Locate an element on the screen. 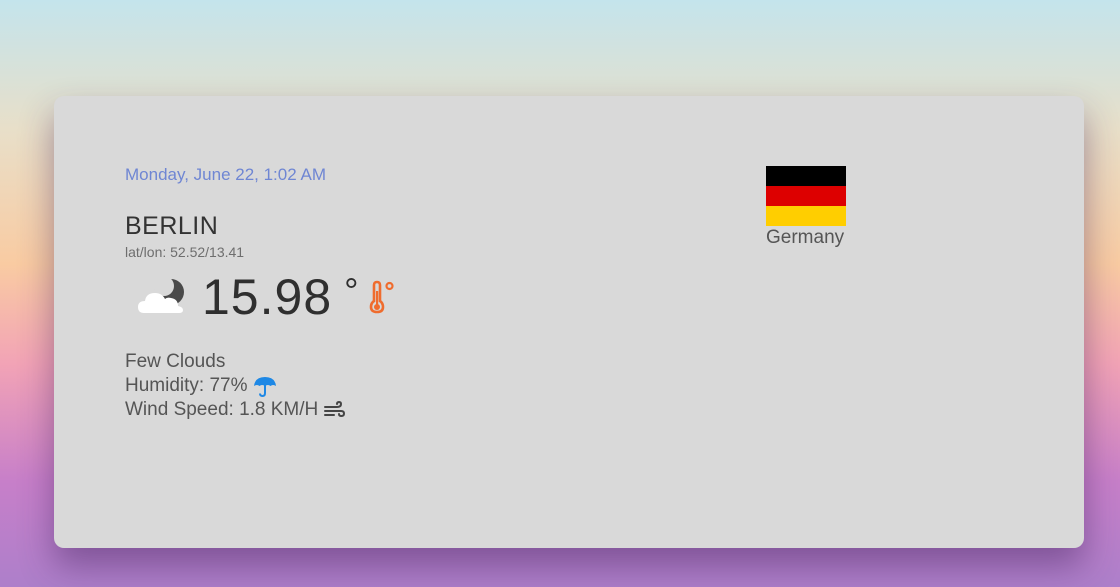  condition-text: Few Clouds is located at coordinates (175, 361).